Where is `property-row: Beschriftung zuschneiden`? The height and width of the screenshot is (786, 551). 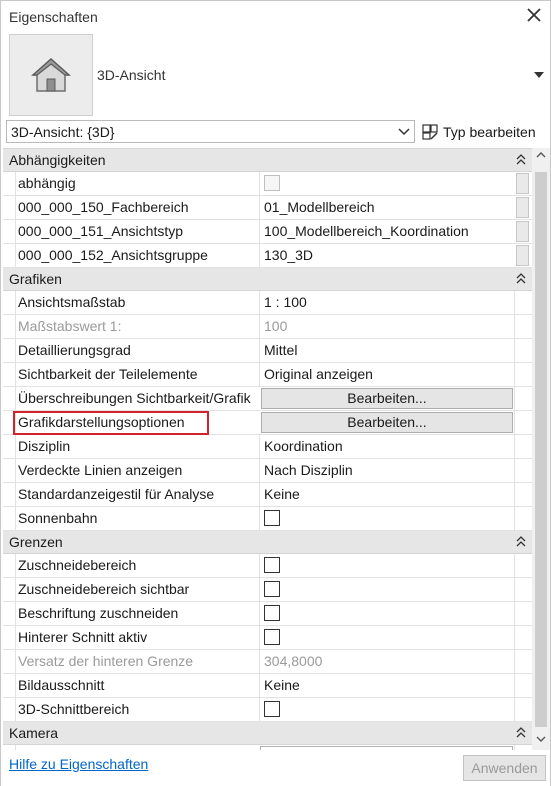 property-row: Beschriftung zuschneiden is located at coordinates (267, 614).